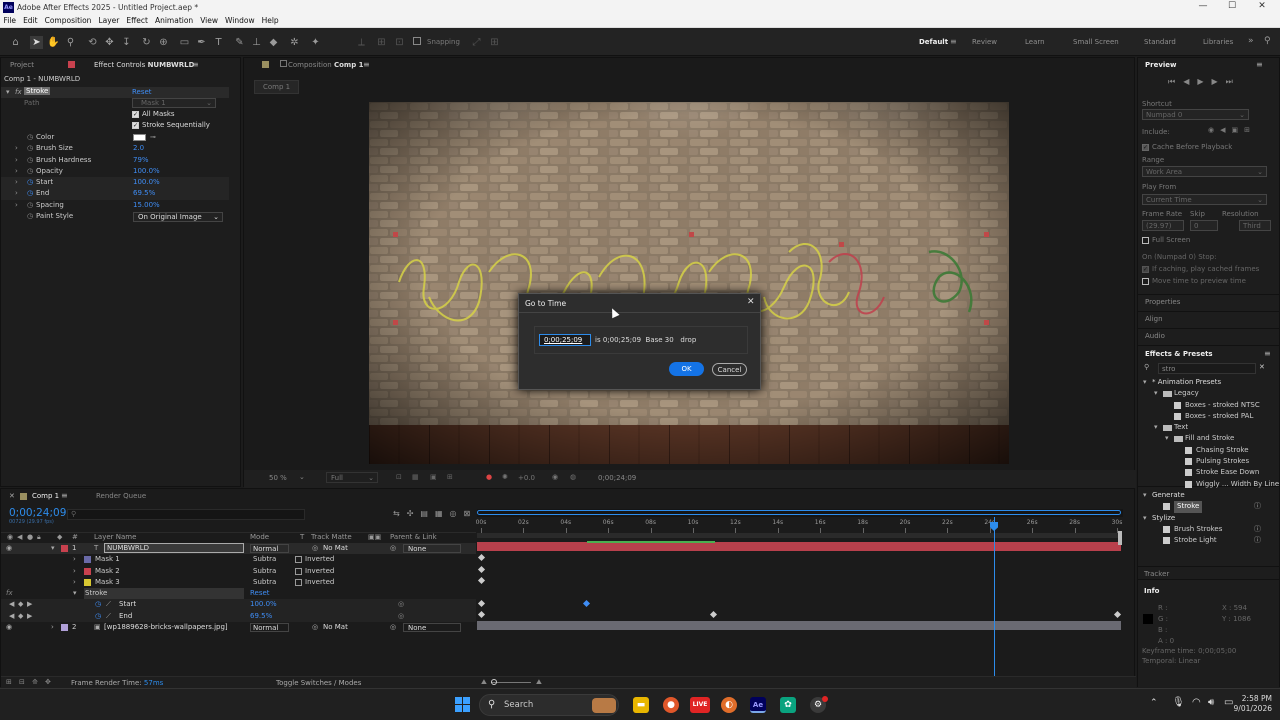 This screenshot has height=720, width=1280. Describe the element at coordinates (238, 594) in the screenshot. I see `layer-row: fx ▾ Stroke Reset` at that location.